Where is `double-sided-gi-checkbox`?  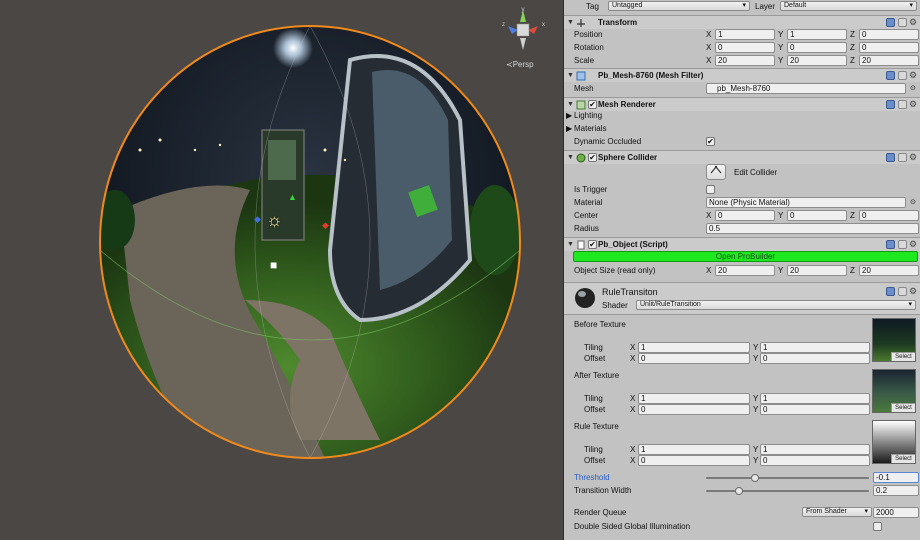
double-sided-gi-checkbox is located at coordinates (877, 526).